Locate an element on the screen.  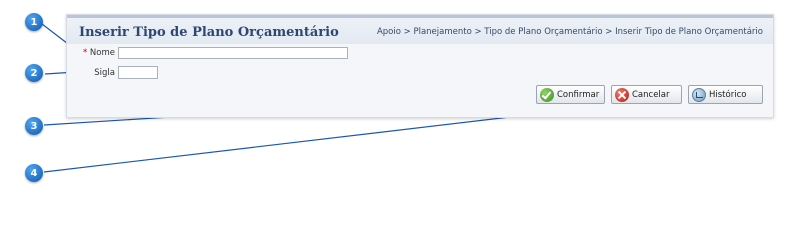
nome-label: Nome is located at coordinates (102, 53).